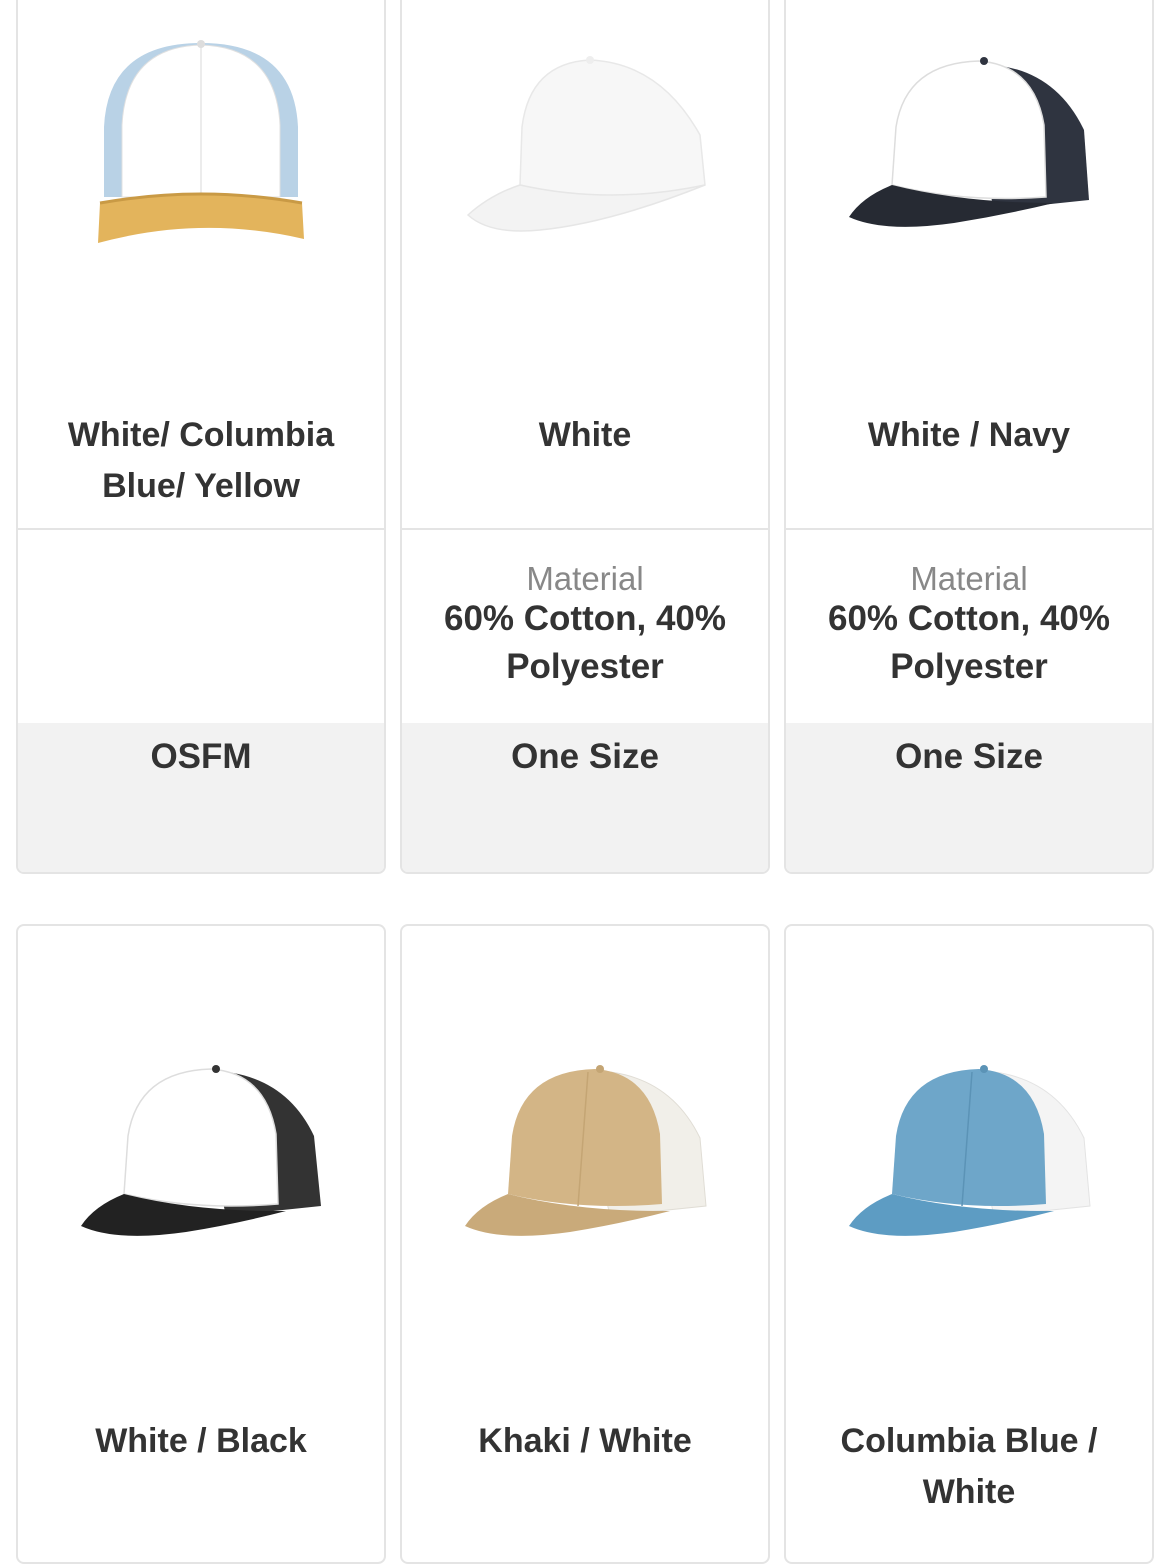 This screenshot has height=1564, width=1170. Describe the element at coordinates (201, 1244) in the screenshot. I see `product-card: White / Black` at that location.